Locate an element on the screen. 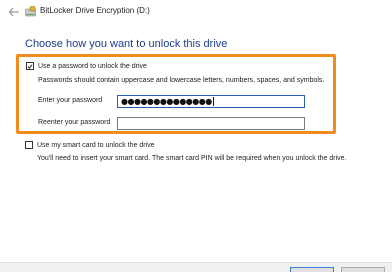 This screenshot has width=392, height=272. back-arrow-icon is located at coordinates (13, 12).